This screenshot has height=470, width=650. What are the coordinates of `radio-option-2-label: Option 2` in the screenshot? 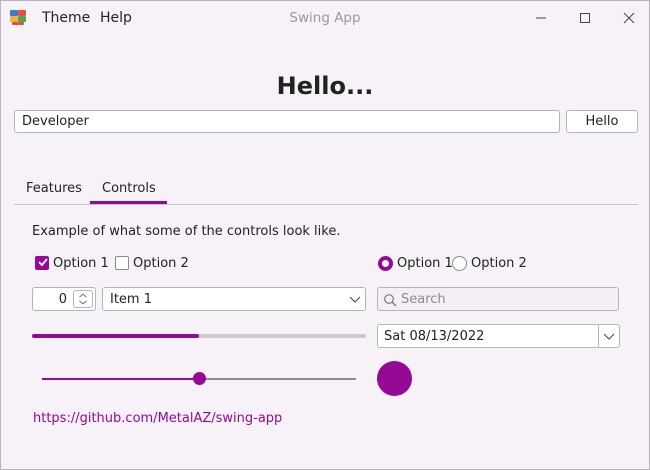 It's located at (499, 263).